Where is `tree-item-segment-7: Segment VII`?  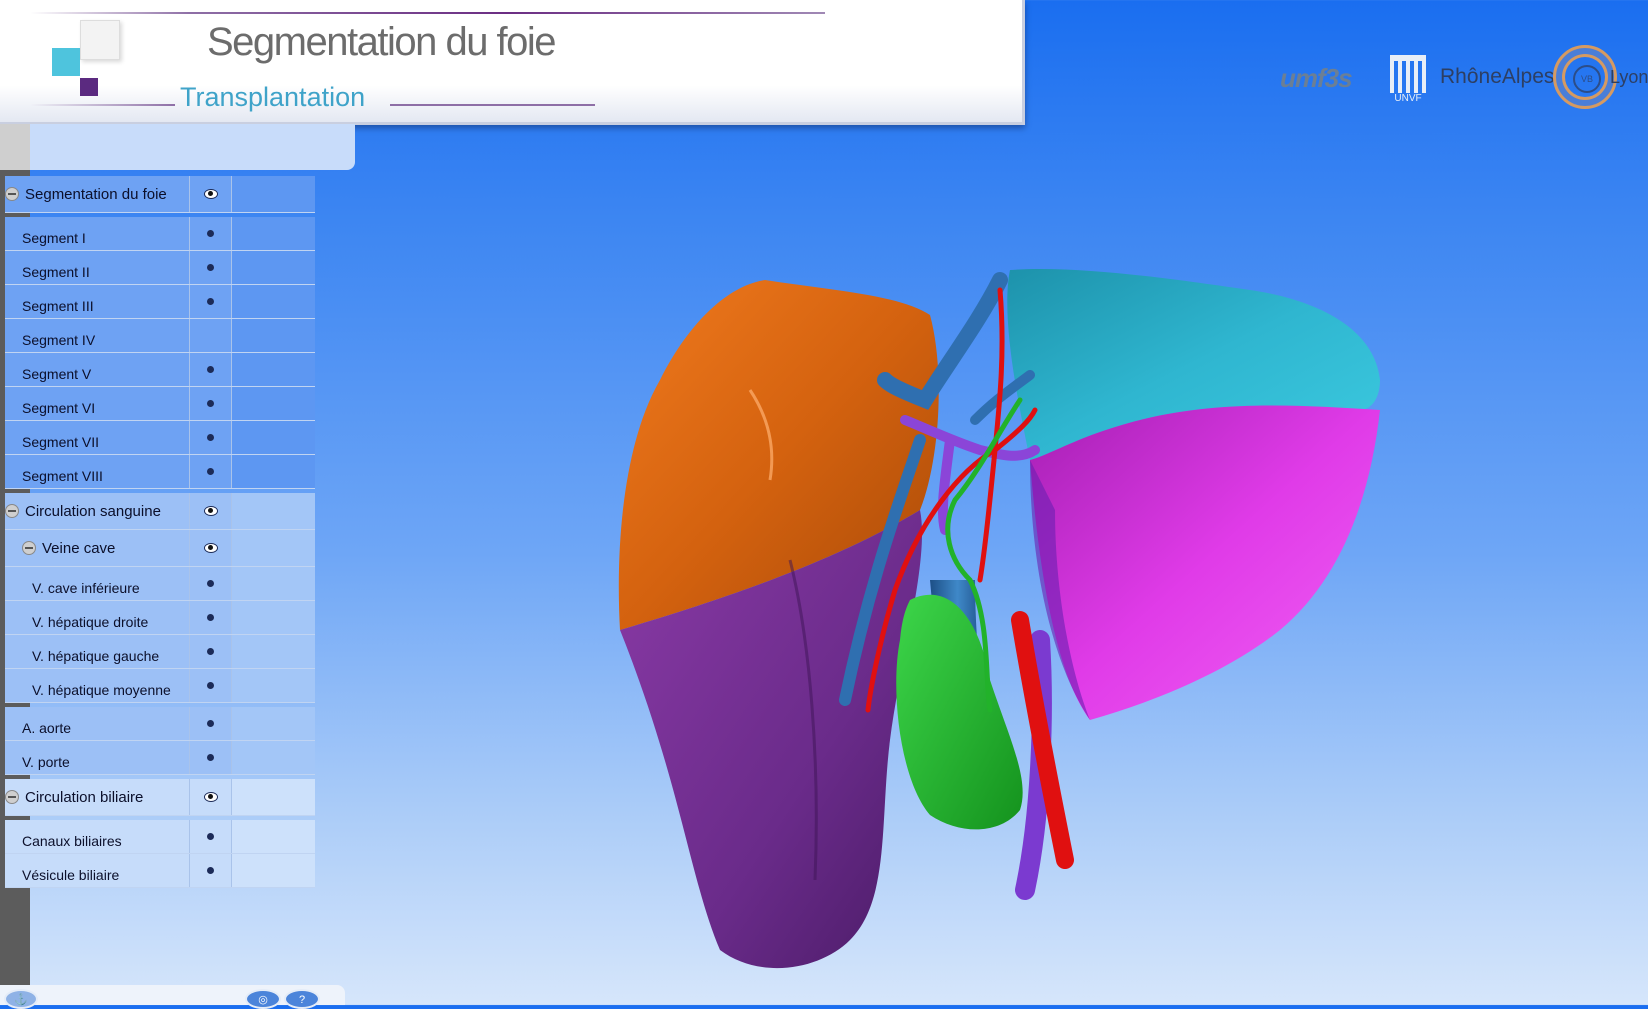 tree-item-segment-7: Segment VII is located at coordinates (160, 438).